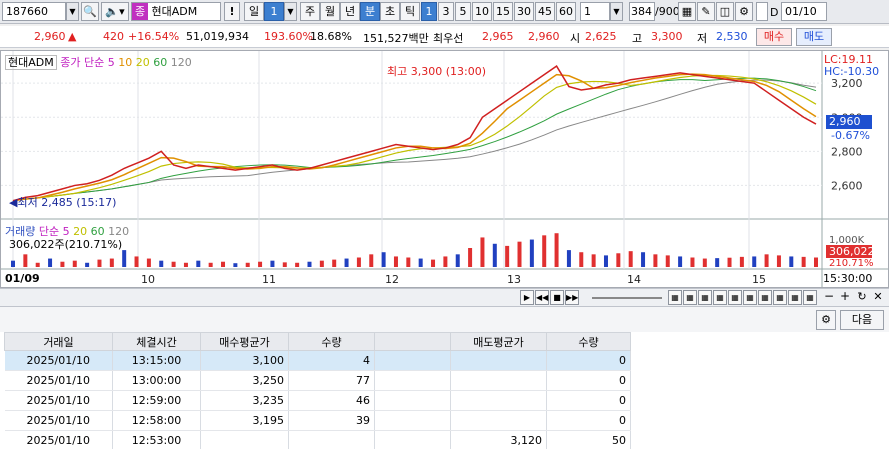  Describe the element at coordinates (156, 380) in the screenshot. I see `table-cell: 13:00:00` at that location.